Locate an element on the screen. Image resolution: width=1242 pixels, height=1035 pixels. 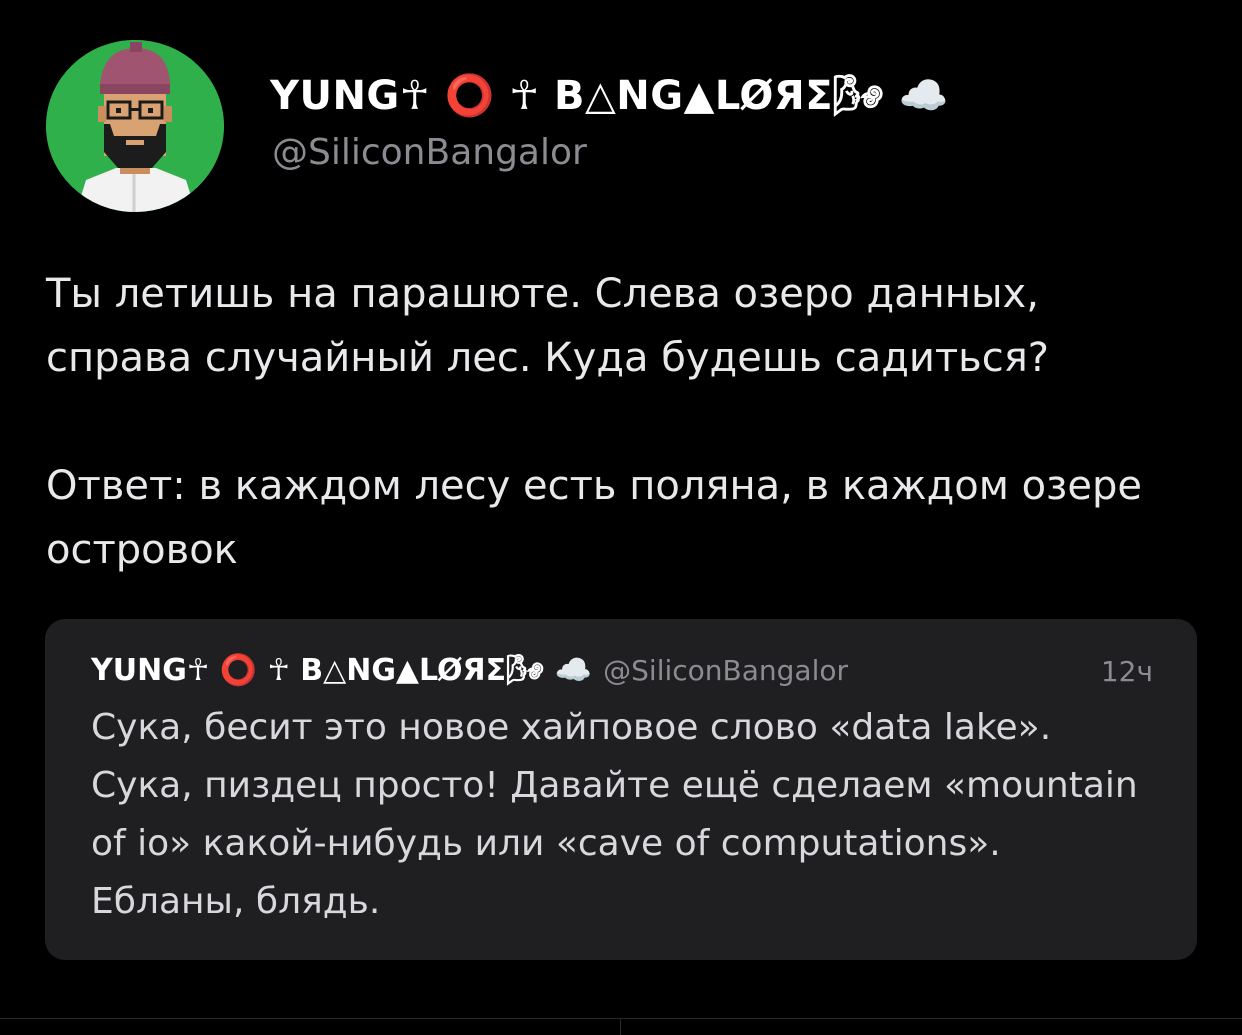
avatar is located at coordinates (135, 126).